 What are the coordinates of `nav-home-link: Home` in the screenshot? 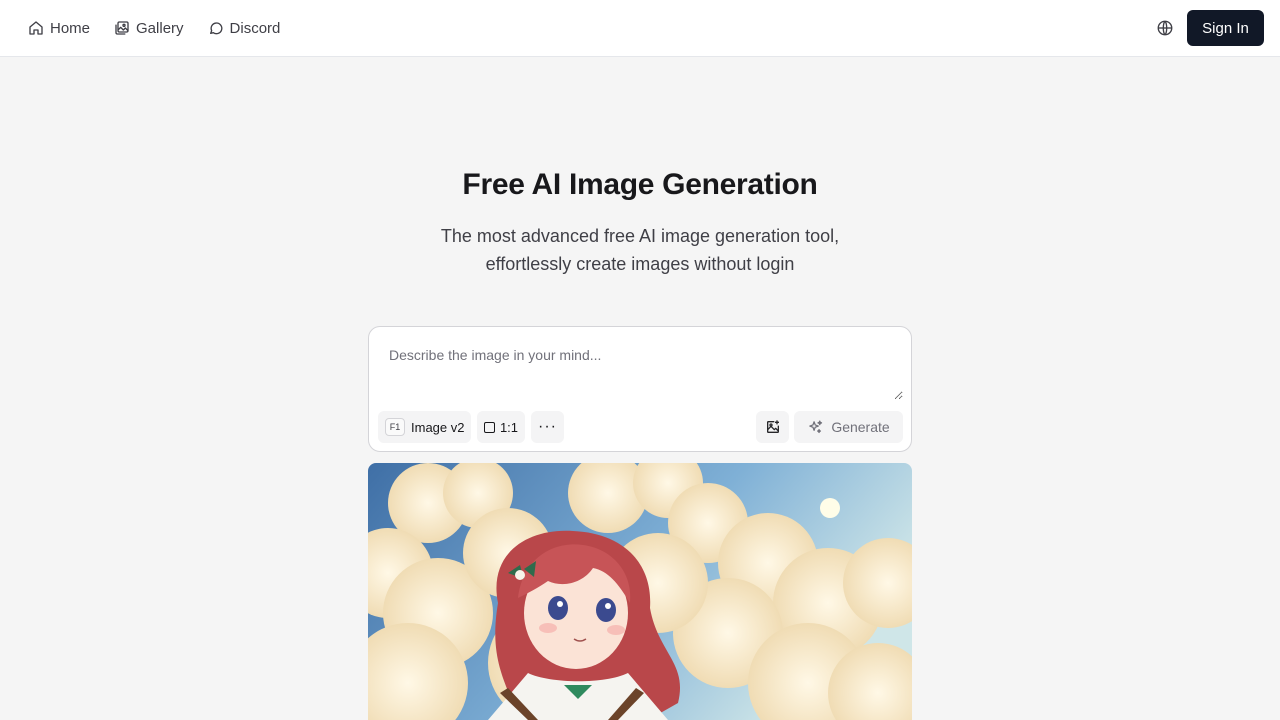 It's located at (59, 28).